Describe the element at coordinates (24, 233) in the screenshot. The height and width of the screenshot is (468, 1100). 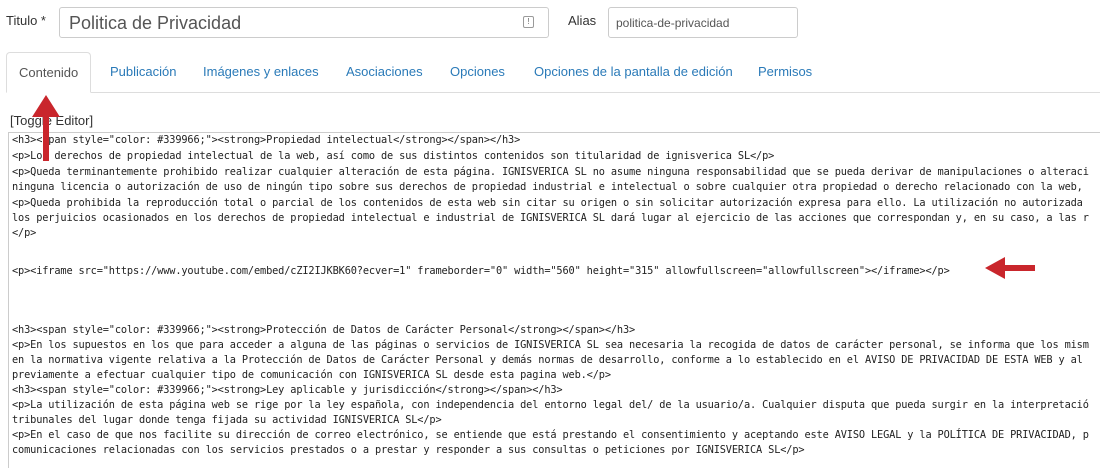
I see `code-line: </p>` at that location.